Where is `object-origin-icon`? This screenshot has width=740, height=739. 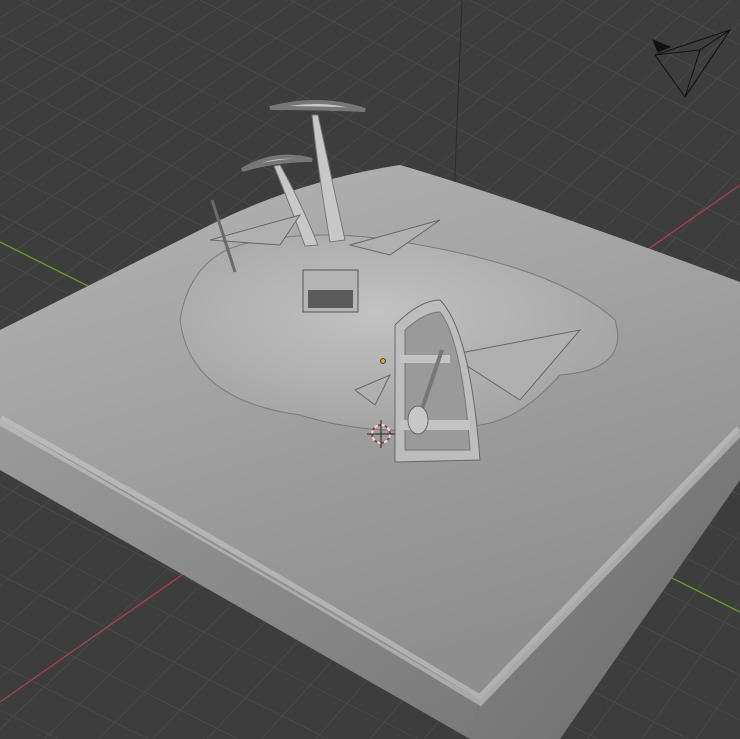
object-origin-icon is located at coordinates (383, 361).